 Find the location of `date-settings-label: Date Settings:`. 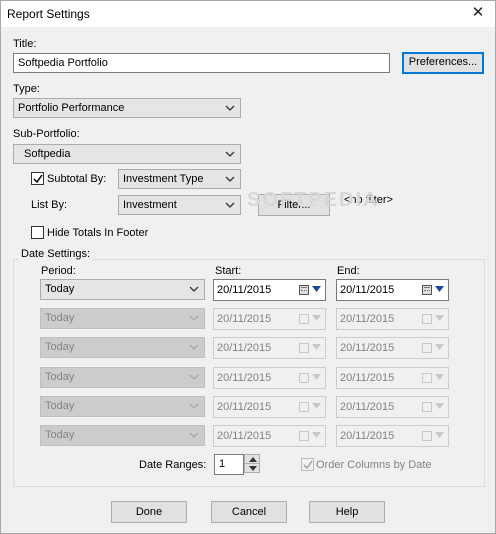

date-settings-label: Date Settings: is located at coordinates (56, 254).